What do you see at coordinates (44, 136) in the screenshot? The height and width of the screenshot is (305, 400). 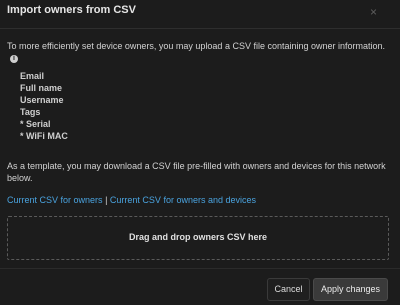 I see `field-wifi-mac: * WiFi MAC` at bounding box center [44, 136].